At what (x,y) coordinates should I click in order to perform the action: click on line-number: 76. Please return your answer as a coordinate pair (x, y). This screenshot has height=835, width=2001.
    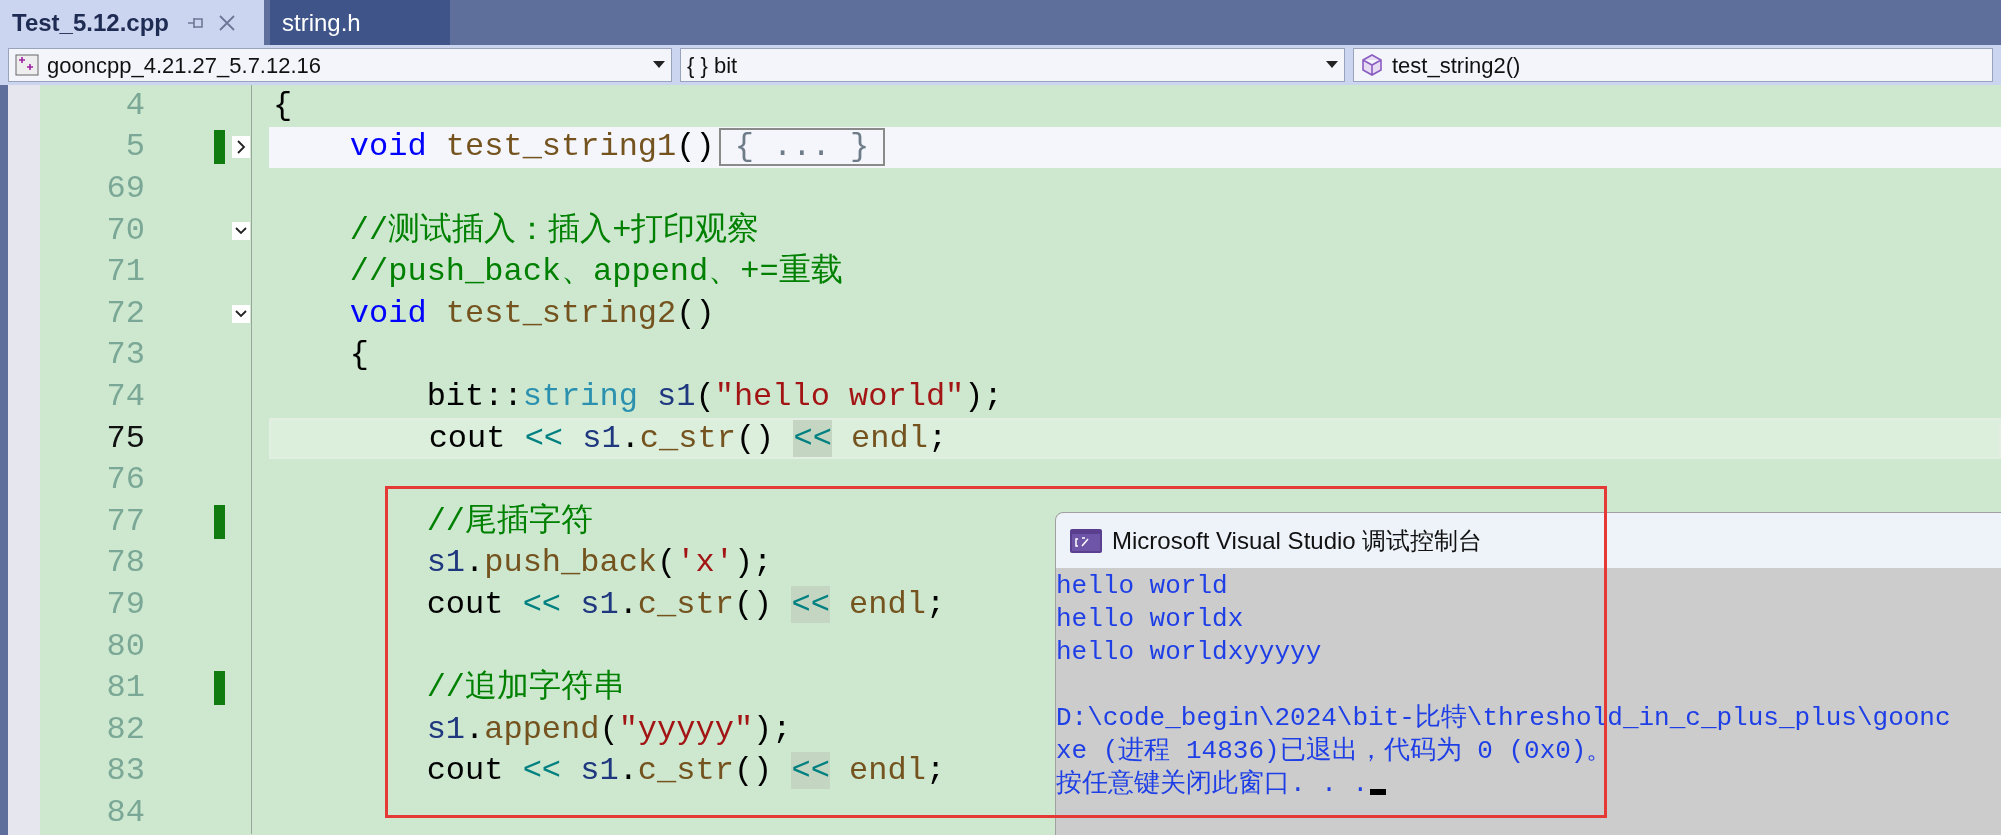
    Looking at the image, I should click on (125, 480).